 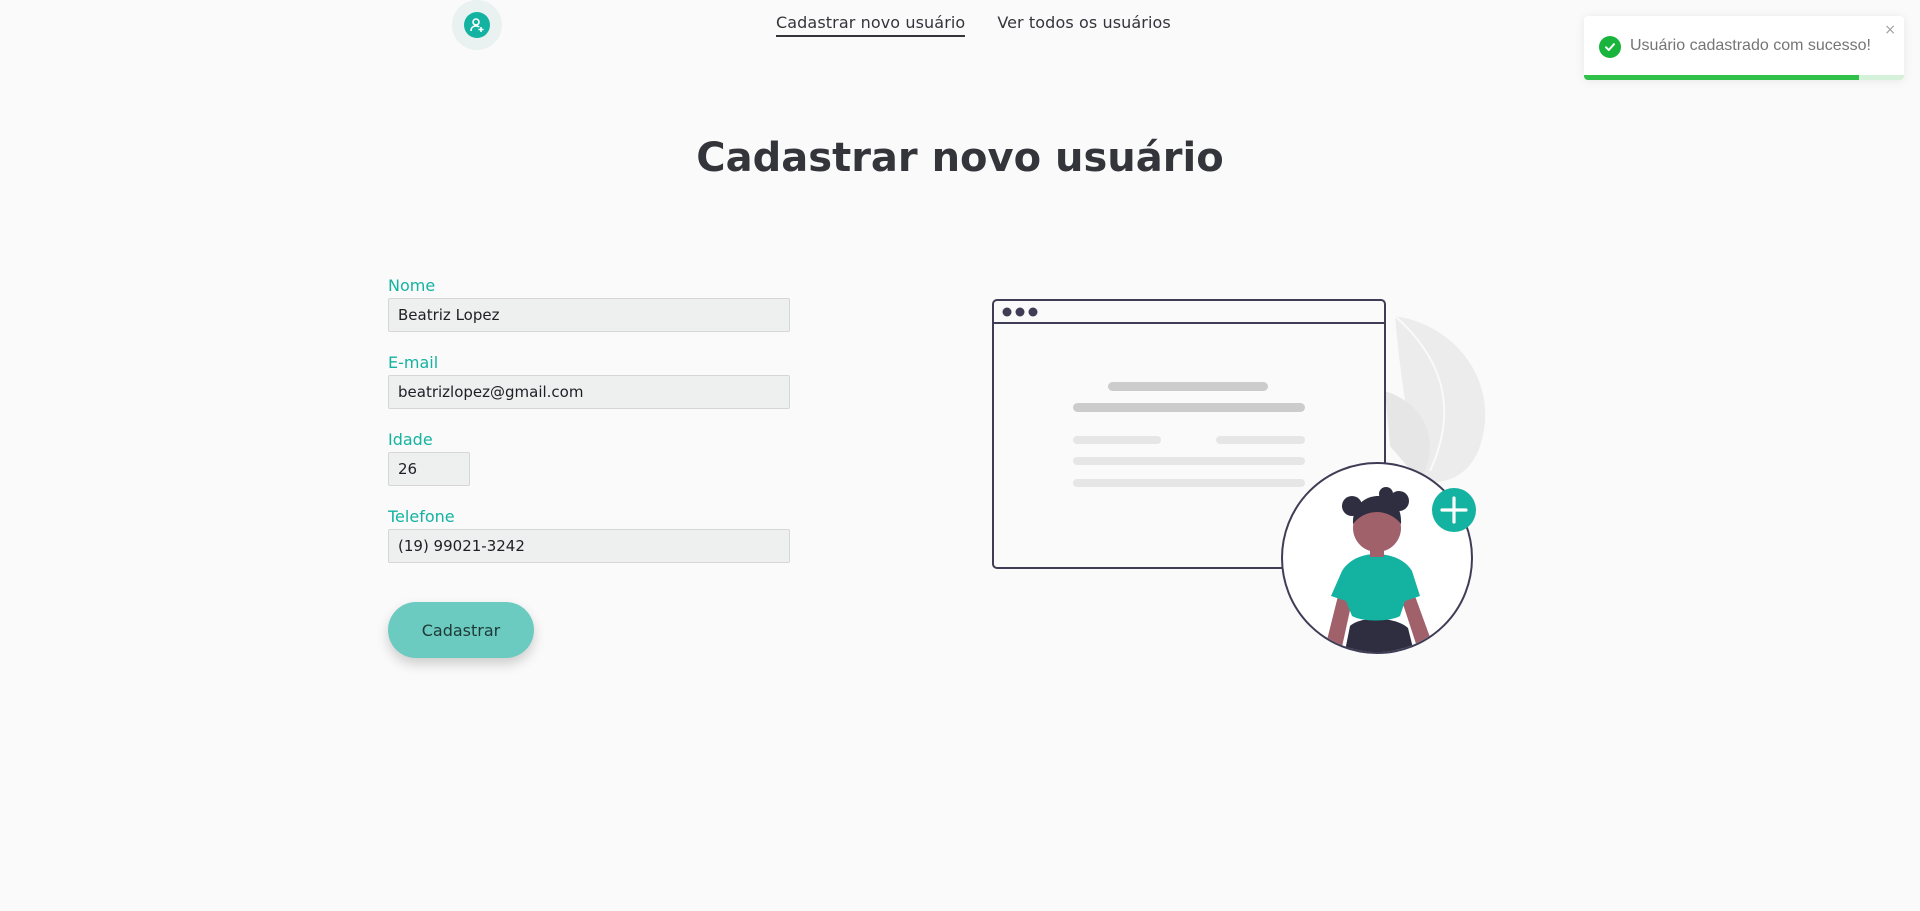 I want to click on label-nome: Nome, so click(x=412, y=285).